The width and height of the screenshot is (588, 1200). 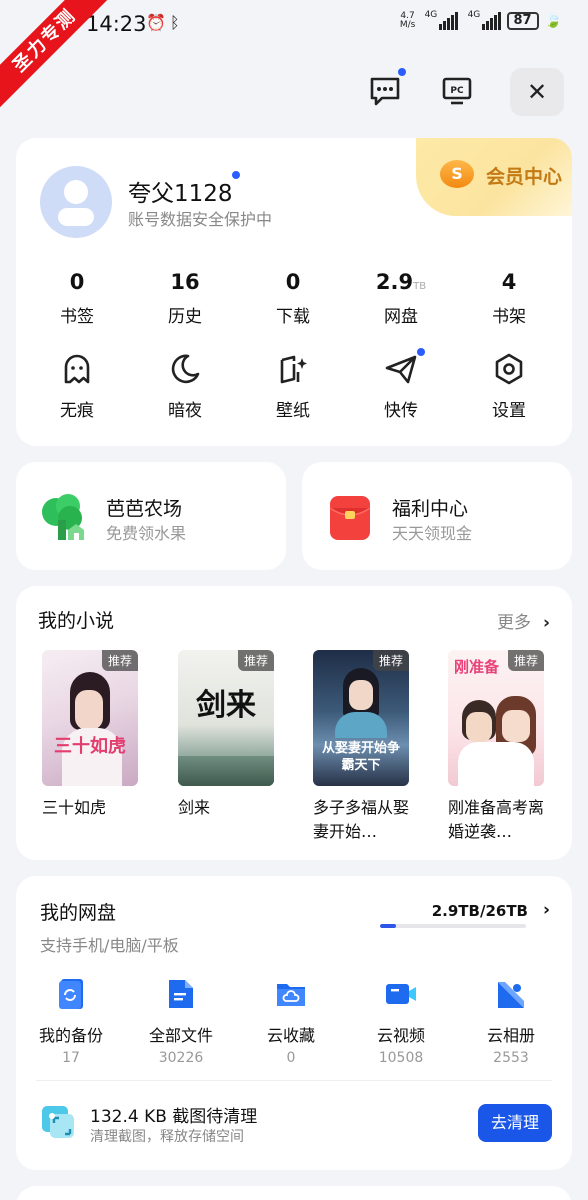 I want to click on book-item: 三十如虎 推荐 三十如虎, so click(x=90, y=747).